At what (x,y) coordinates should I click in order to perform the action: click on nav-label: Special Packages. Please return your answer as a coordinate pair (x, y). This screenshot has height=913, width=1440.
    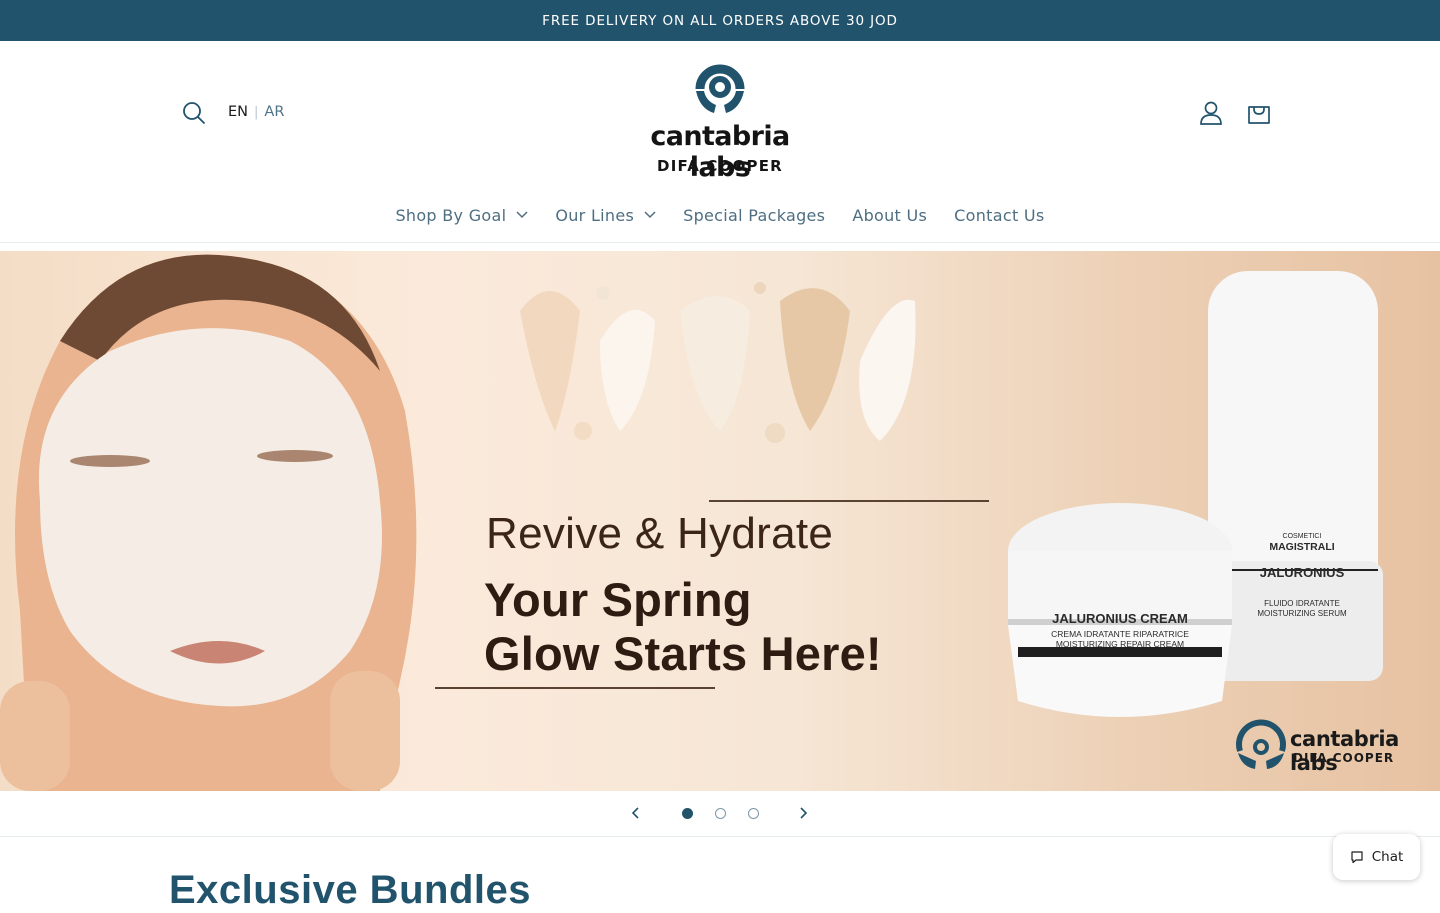
    Looking at the image, I should click on (754, 215).